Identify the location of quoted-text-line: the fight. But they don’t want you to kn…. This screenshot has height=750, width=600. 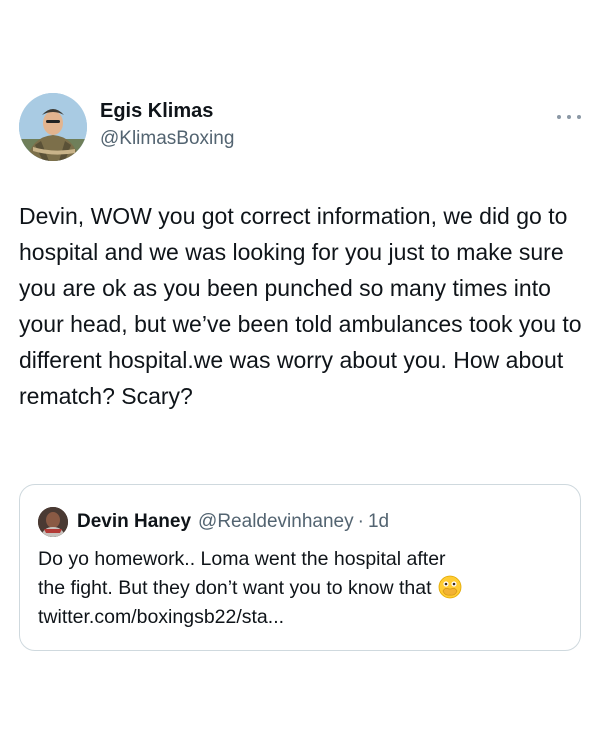
(235, 588).